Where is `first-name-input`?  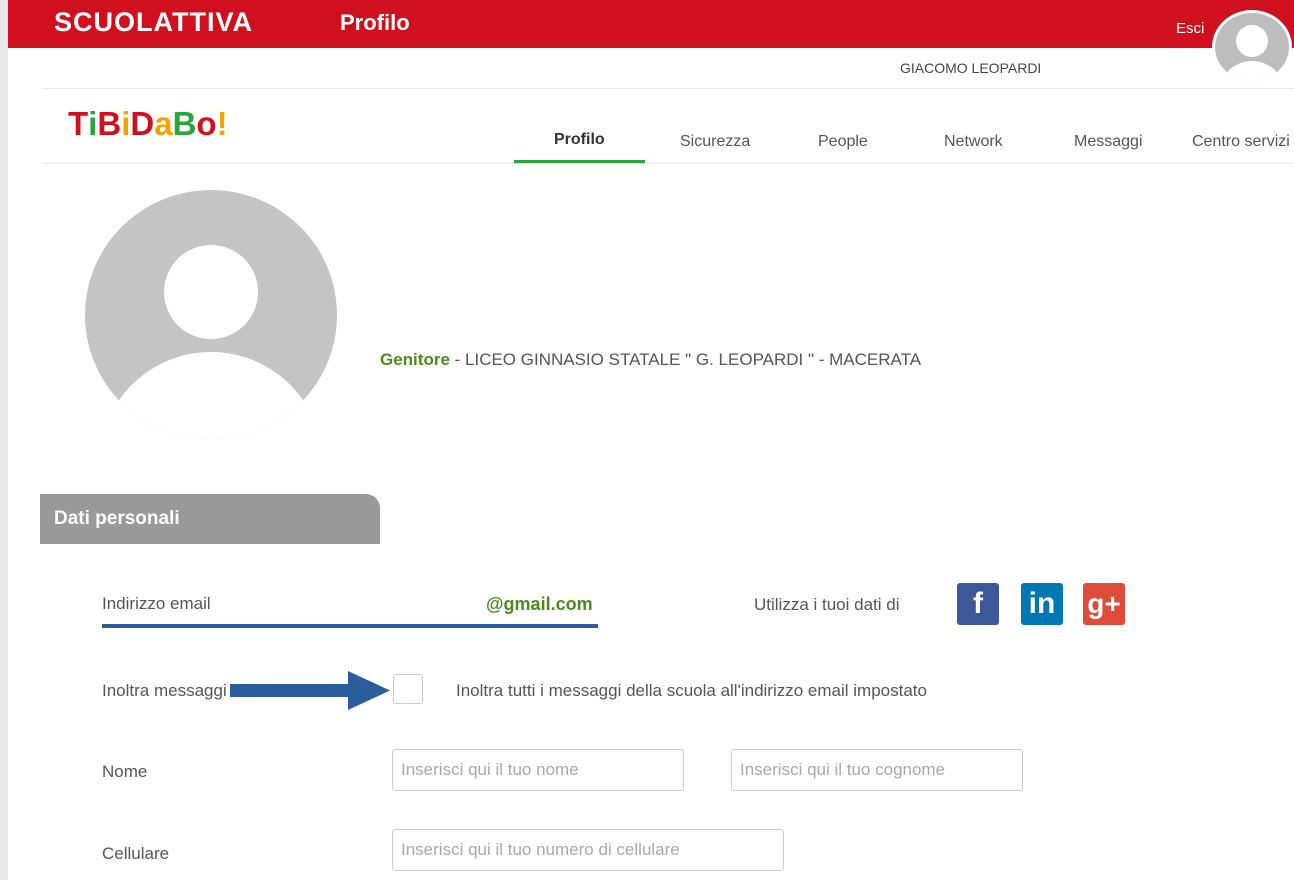 first-name-input is located at coordinates (538, 770).